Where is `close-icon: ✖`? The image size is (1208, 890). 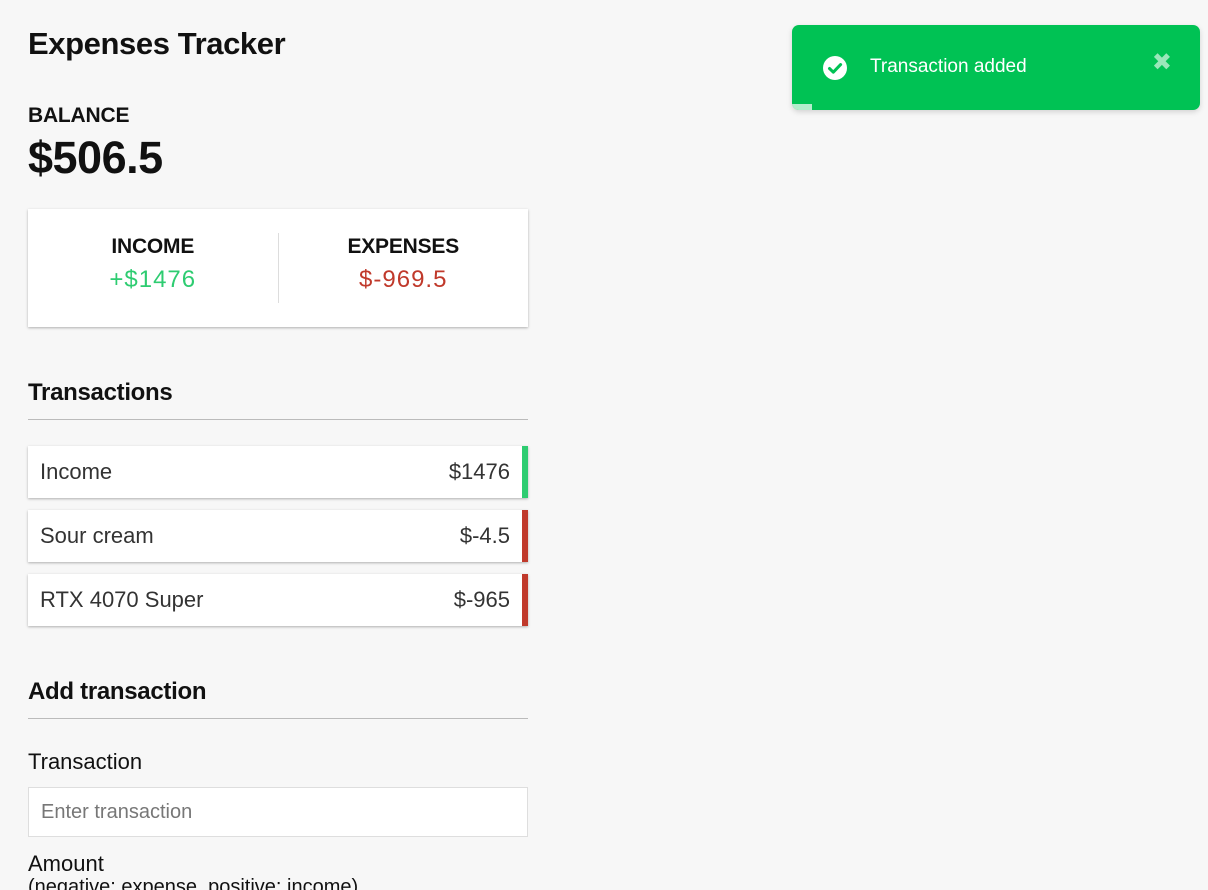
close-icon: ✖ is located at coordinates (1162, 63).